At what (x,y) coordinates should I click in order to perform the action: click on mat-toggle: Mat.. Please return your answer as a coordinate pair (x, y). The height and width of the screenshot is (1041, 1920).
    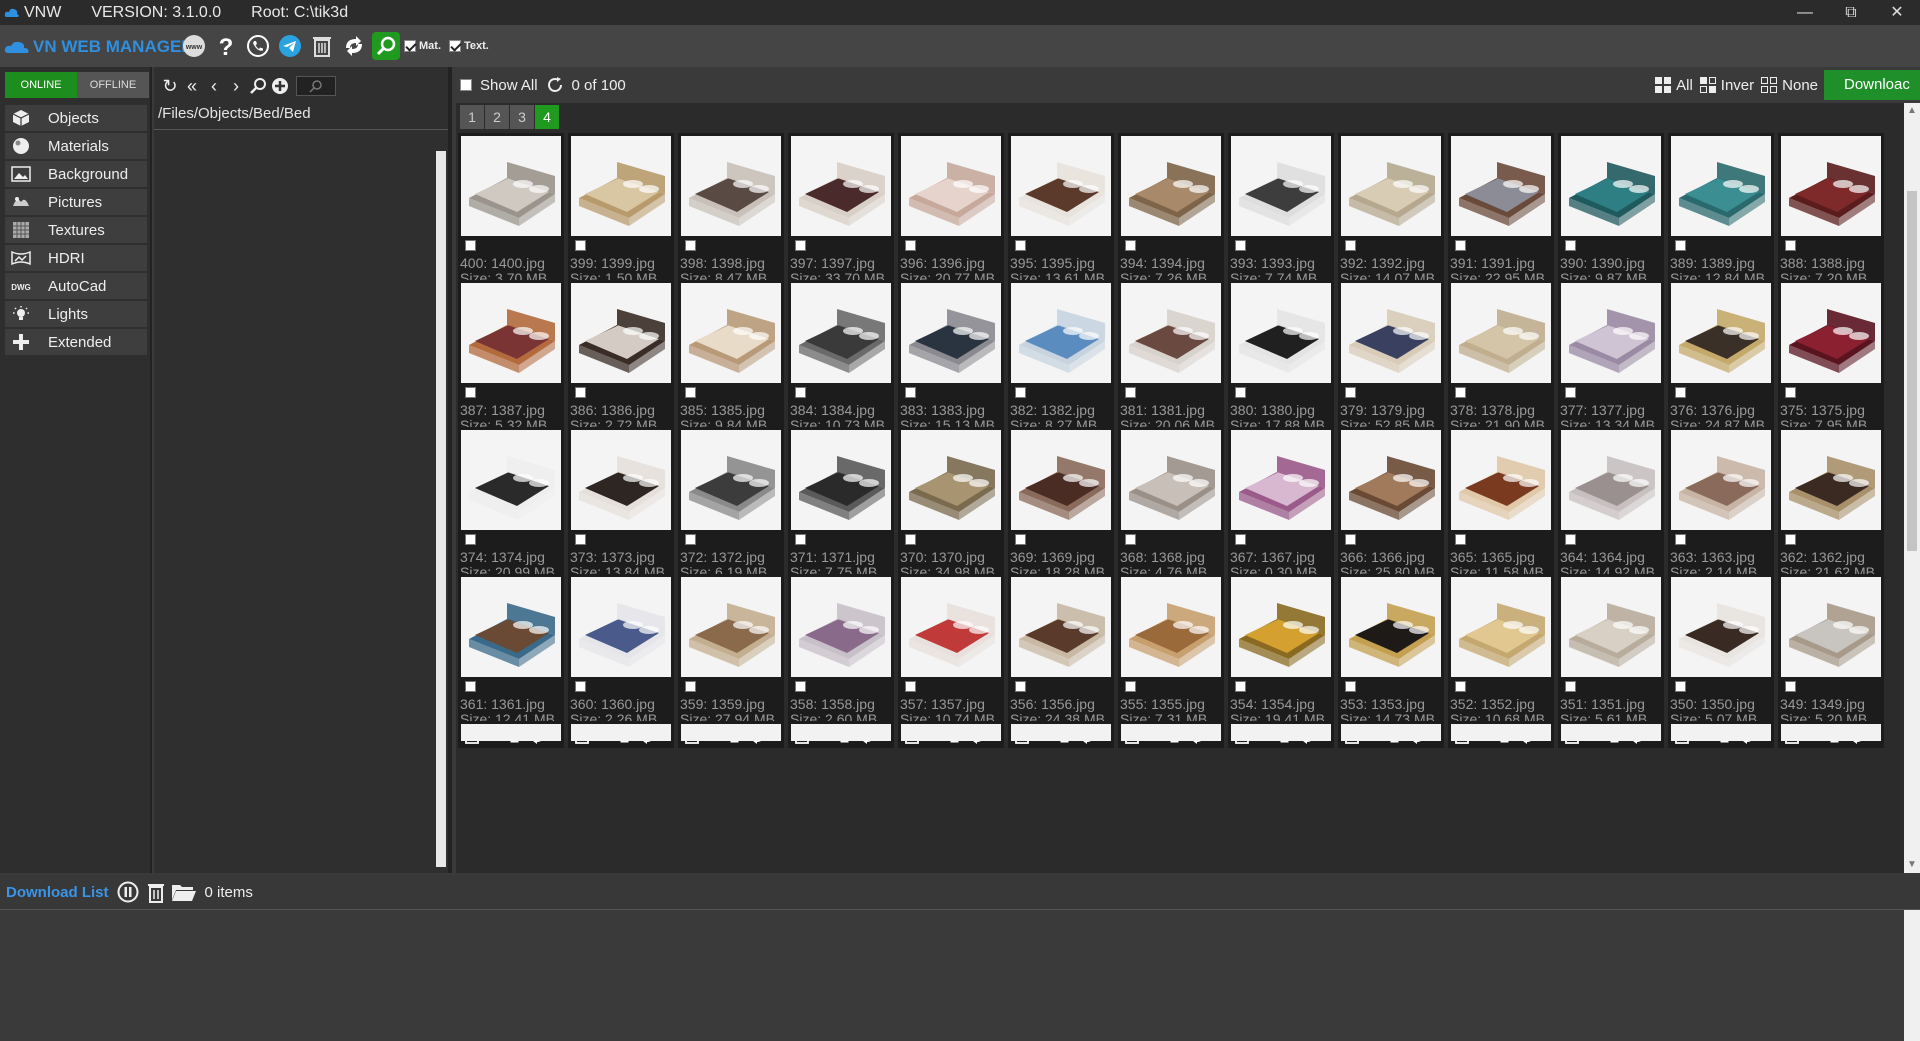
    Looking at the image, I should click on (422, 46).